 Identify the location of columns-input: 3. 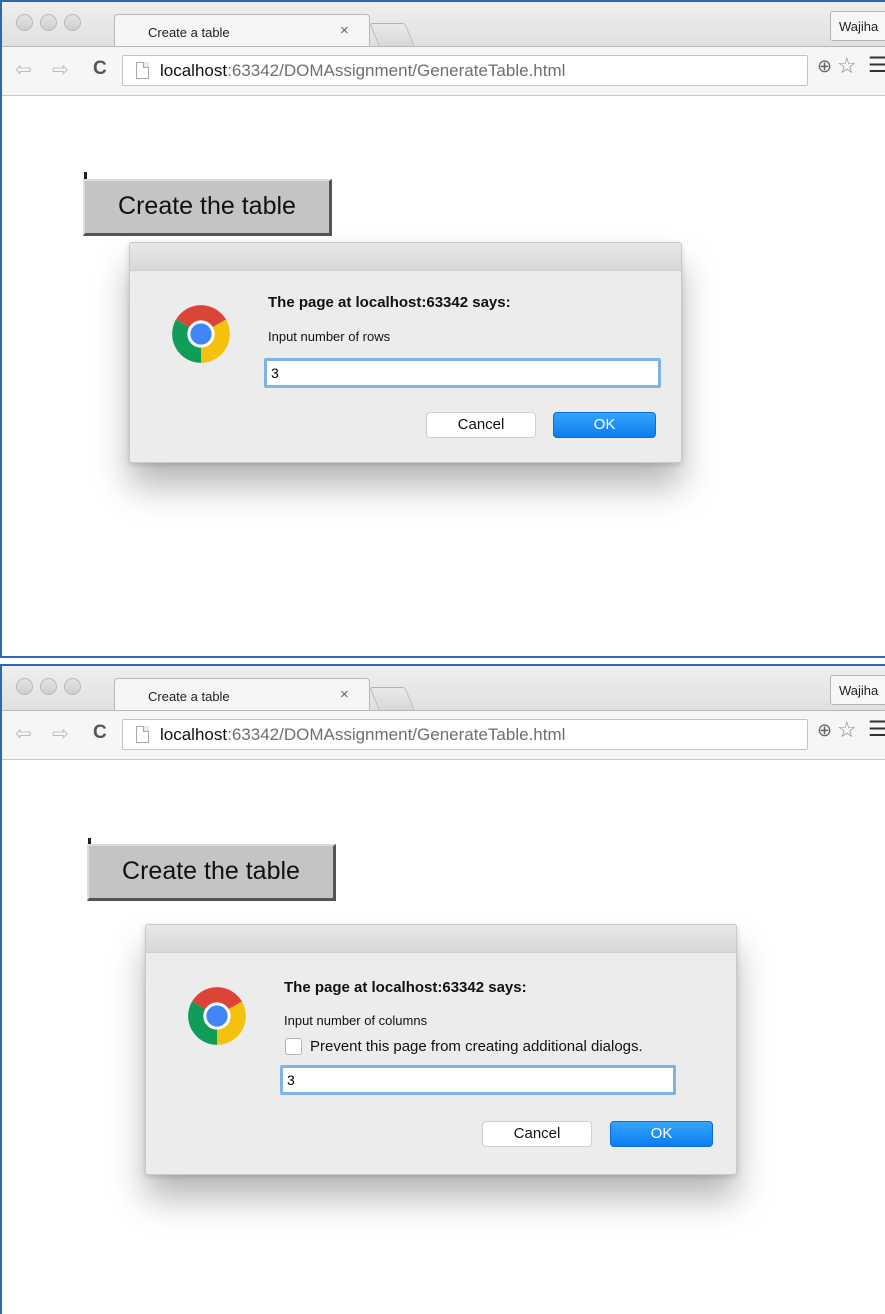
(478, 1080).